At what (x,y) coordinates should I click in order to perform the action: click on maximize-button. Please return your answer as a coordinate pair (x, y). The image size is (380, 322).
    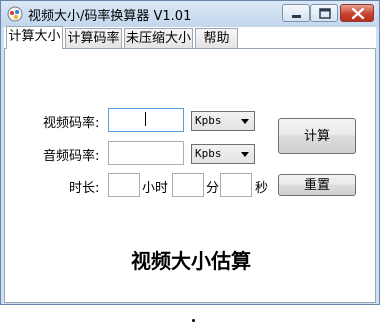
    Looking at the image, I should click on (324, 13).